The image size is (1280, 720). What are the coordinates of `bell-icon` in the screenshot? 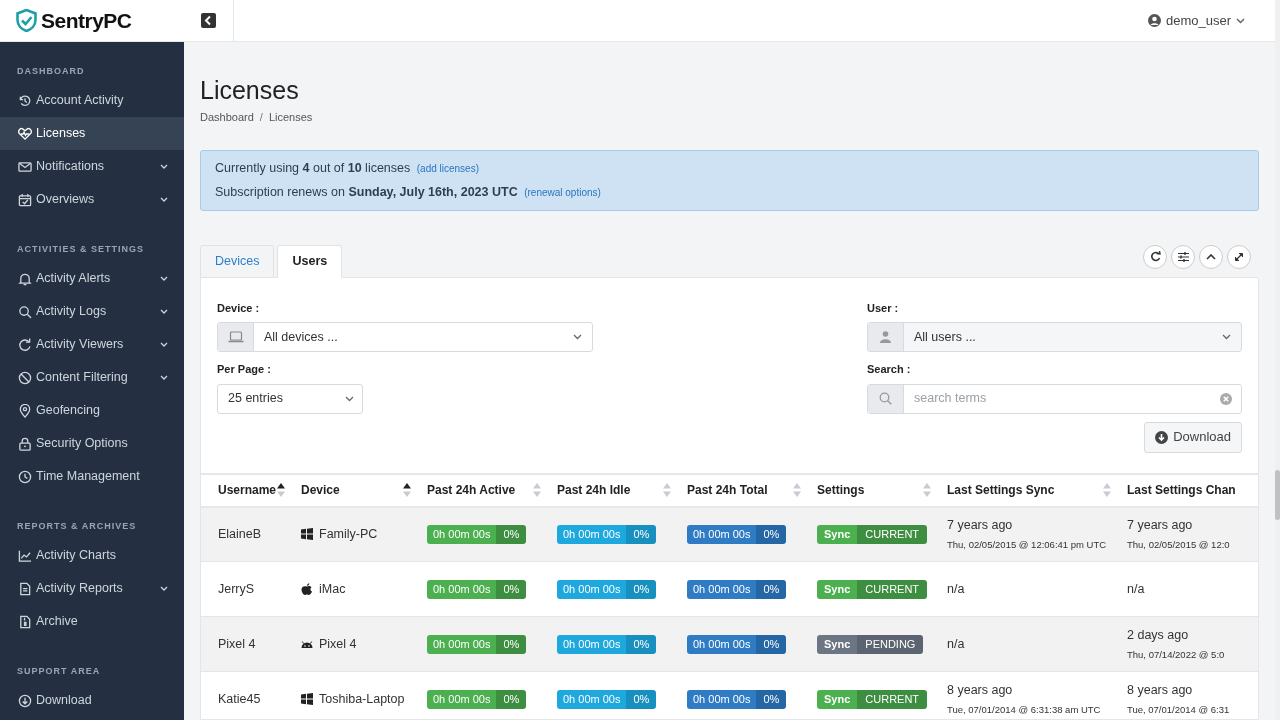 It's located at (25, 278).